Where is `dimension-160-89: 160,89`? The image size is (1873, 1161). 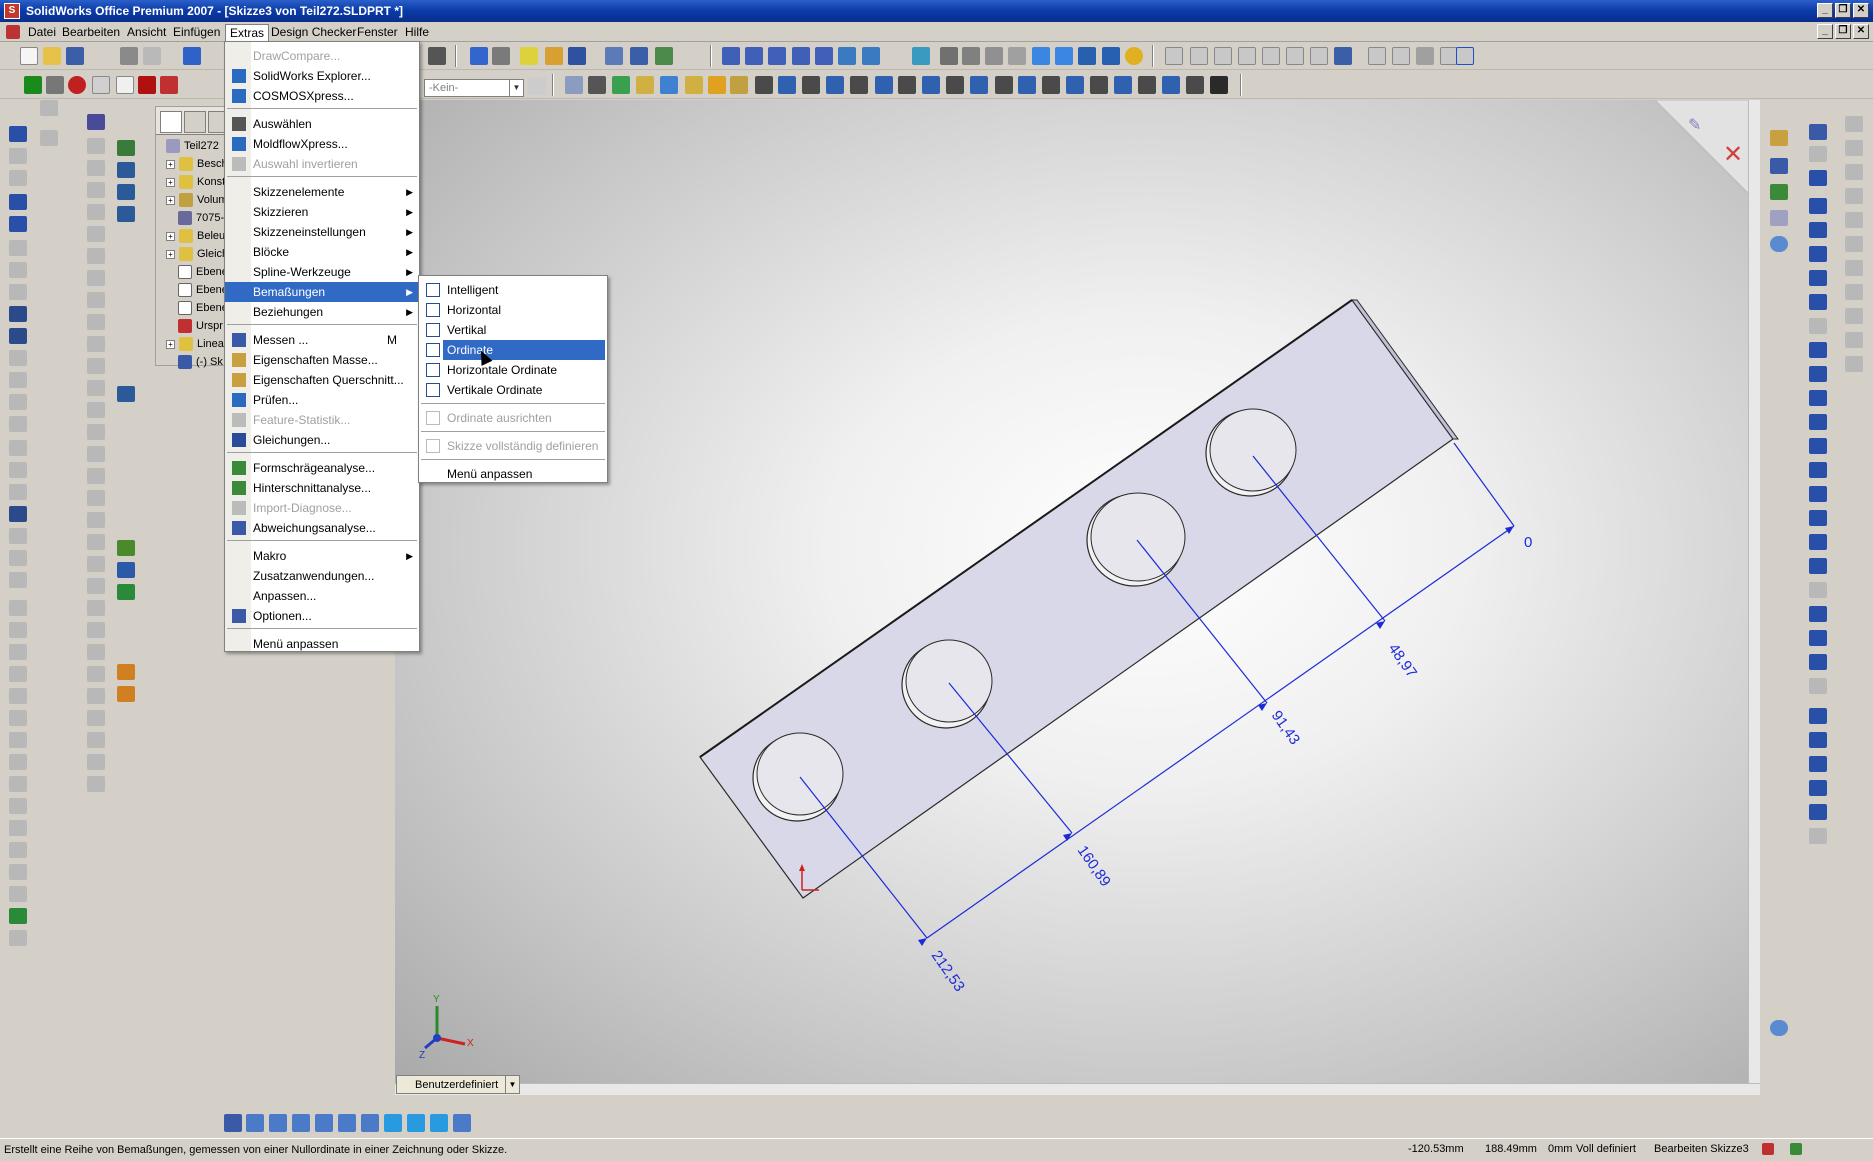
dimension-160-89: 160,89 is located at coordinates (1094, 866).